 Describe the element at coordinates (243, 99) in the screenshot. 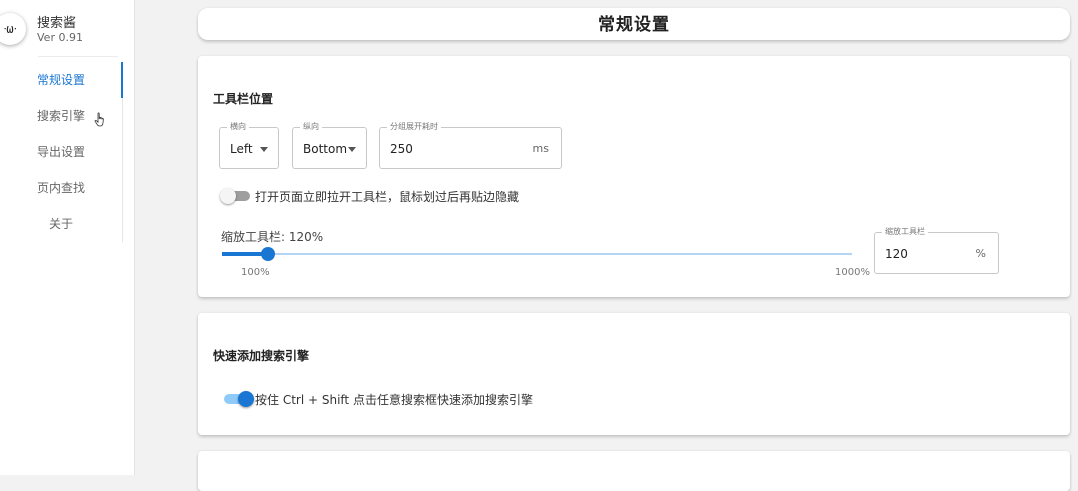

I see `section-title: 工具栏位置` at that location.